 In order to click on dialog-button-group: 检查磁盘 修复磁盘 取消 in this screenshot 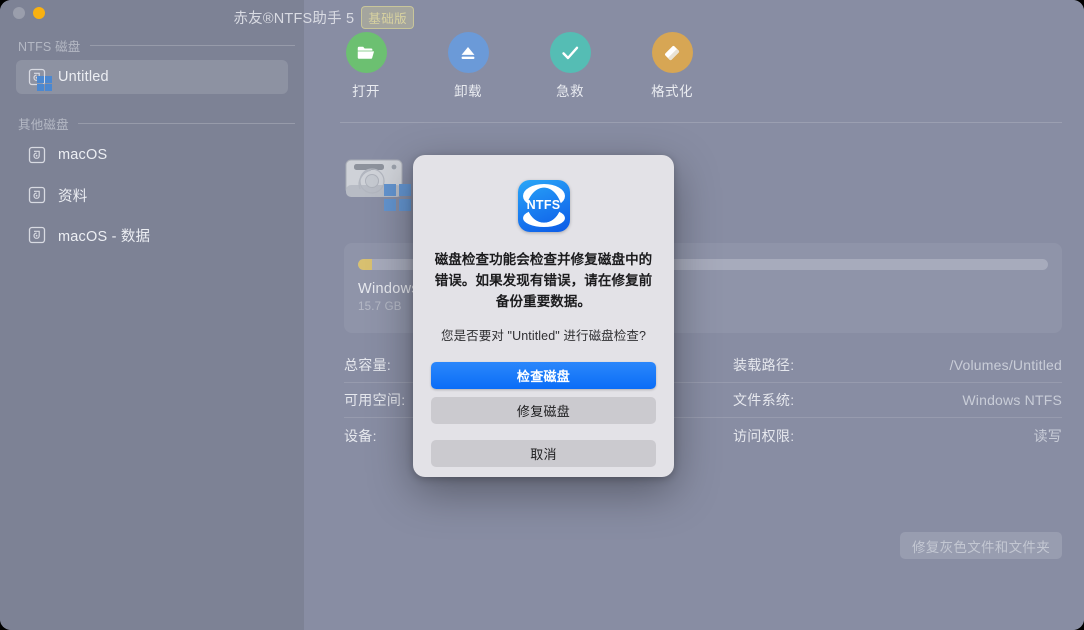, I will do `click(543, 414)`.